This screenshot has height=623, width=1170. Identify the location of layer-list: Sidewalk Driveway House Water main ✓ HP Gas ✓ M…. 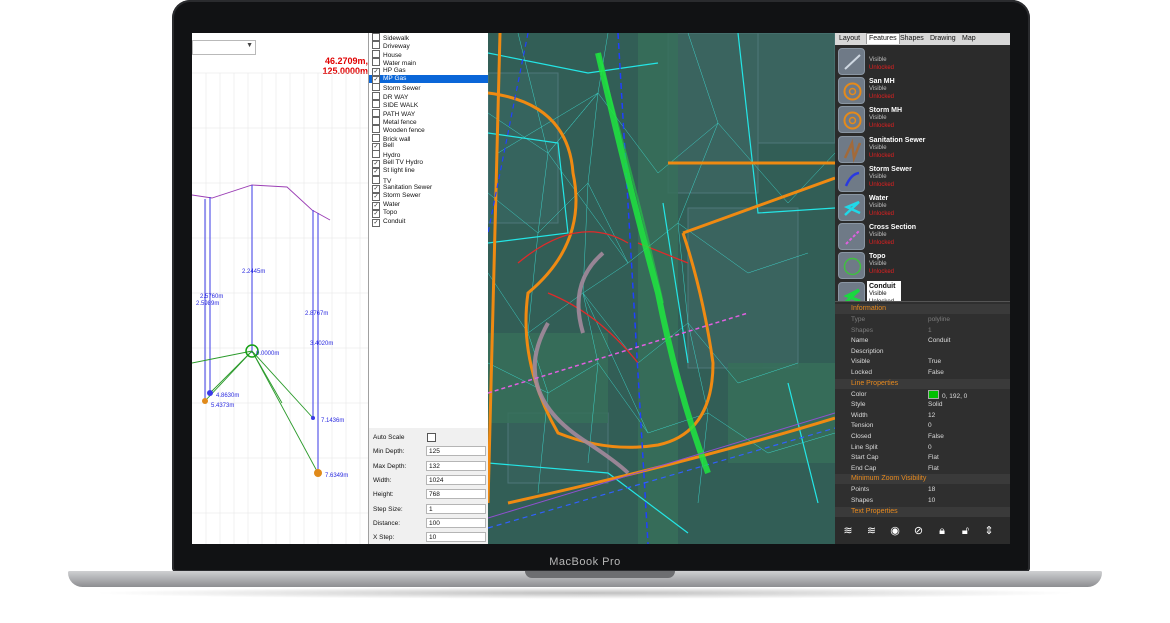
(429, 230).